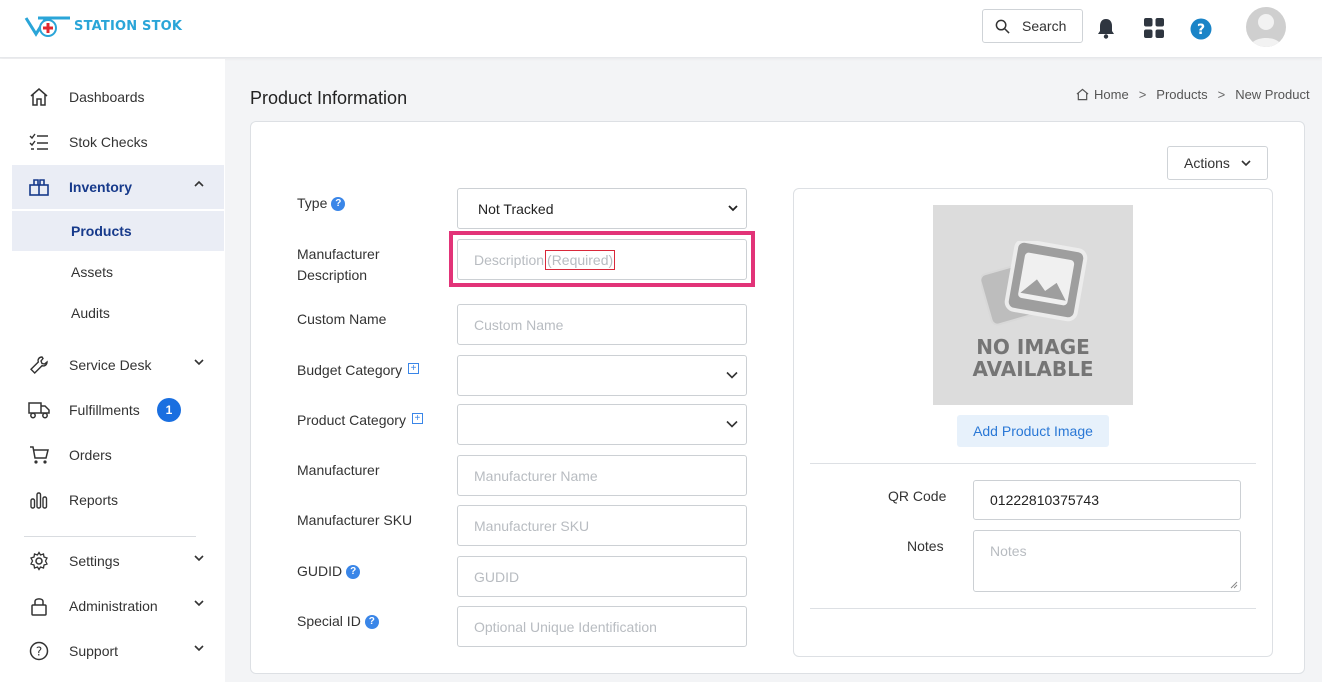  Describe the element at coordinates (355, 520) in the screenshot. I see `manufacturer-sku-label: Manufacturer SKU` at that location.